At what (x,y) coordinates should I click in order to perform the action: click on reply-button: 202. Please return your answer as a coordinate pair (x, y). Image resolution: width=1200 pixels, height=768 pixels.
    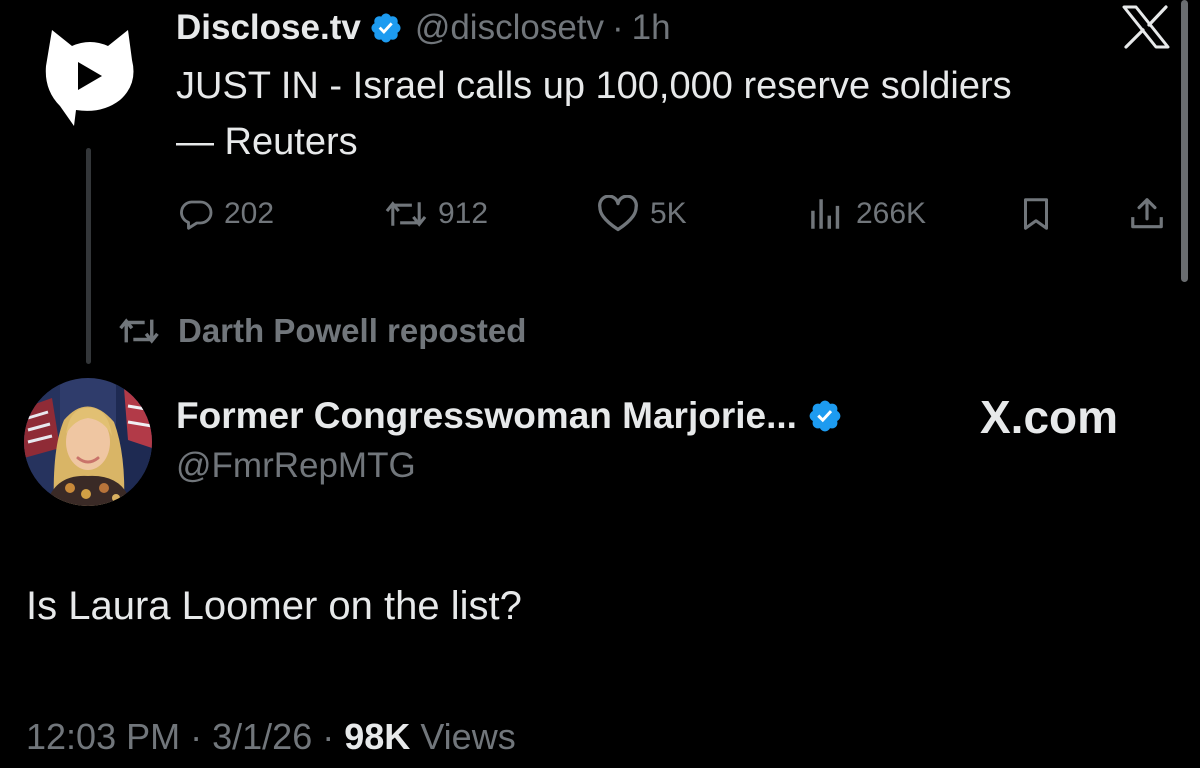
    Looking at the image, I should click on (226, 214).